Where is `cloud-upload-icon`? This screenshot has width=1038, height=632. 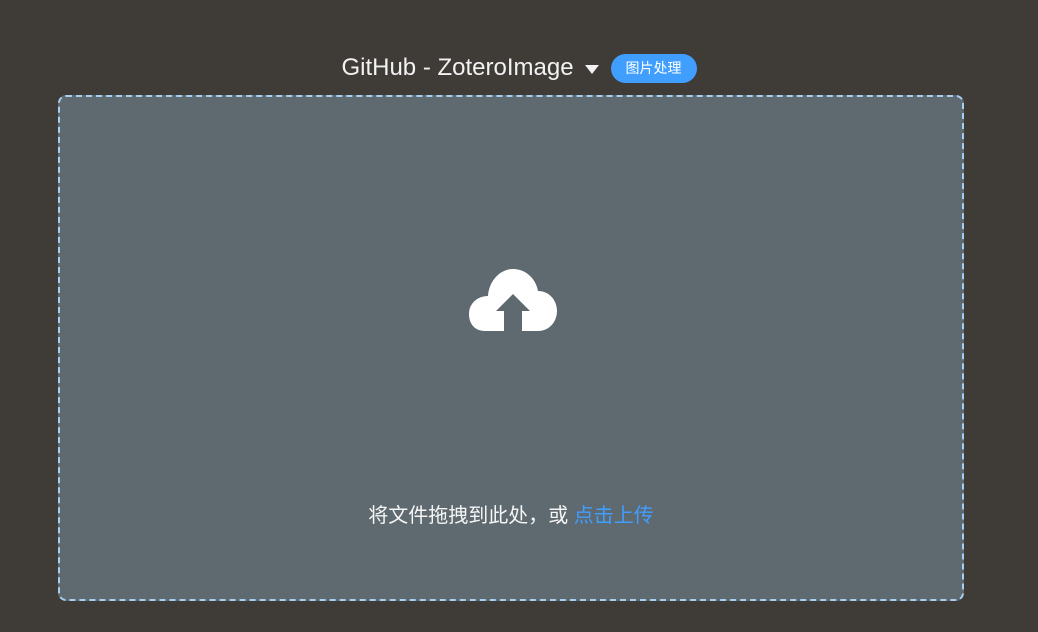
cloud-upload-icon is located at coordinates (513, 300).